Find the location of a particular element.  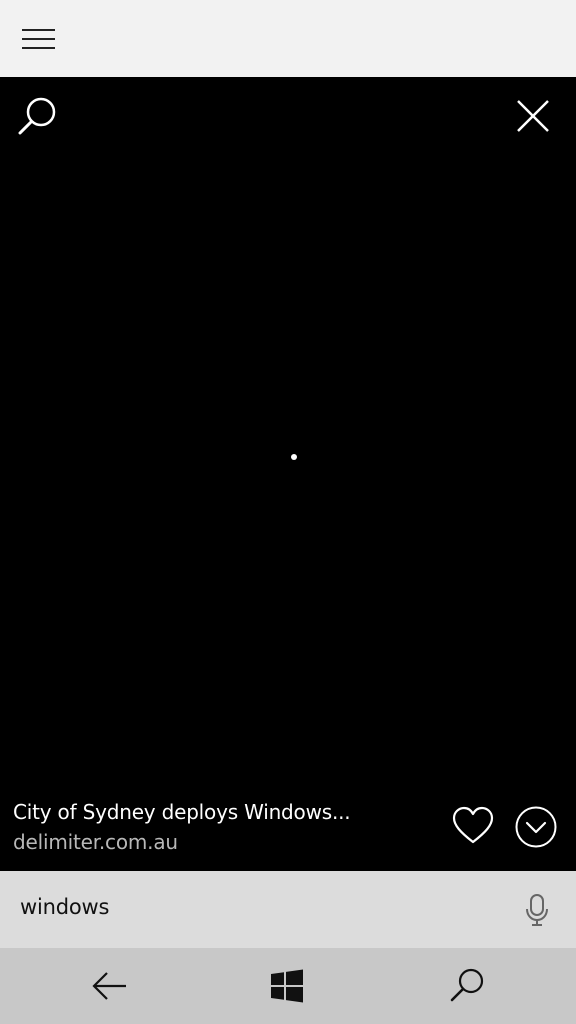

back-arrow-icon is located at coordinates (109, 986).